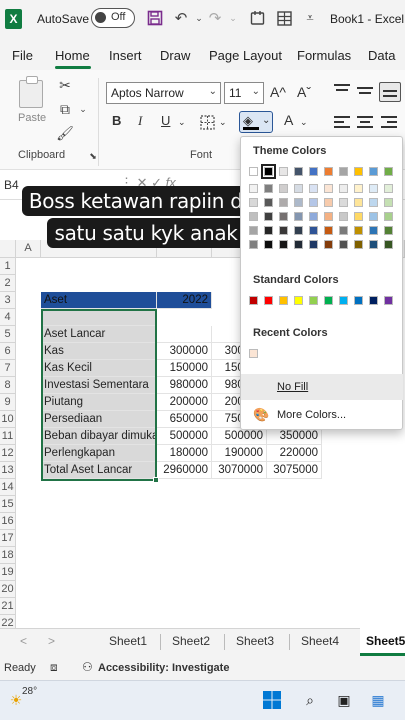 This screenshot has width=405, height=720. What do you see at coordinates (310, 700) in the screenshot?
I see `search-icon: ⌕` at bounding box center [310, 700].